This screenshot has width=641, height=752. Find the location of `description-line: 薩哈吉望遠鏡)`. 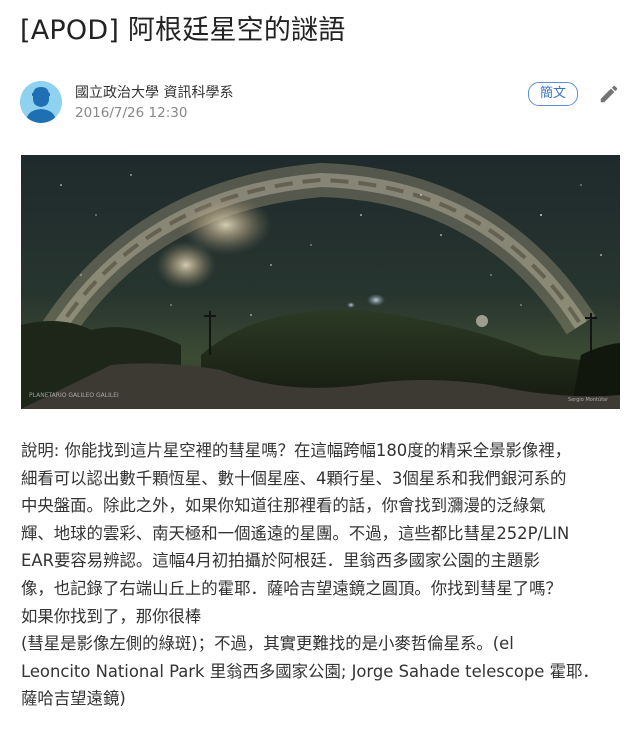

description-line: 薩哈吉望遠鏡) is located at coordinates (73, 699).